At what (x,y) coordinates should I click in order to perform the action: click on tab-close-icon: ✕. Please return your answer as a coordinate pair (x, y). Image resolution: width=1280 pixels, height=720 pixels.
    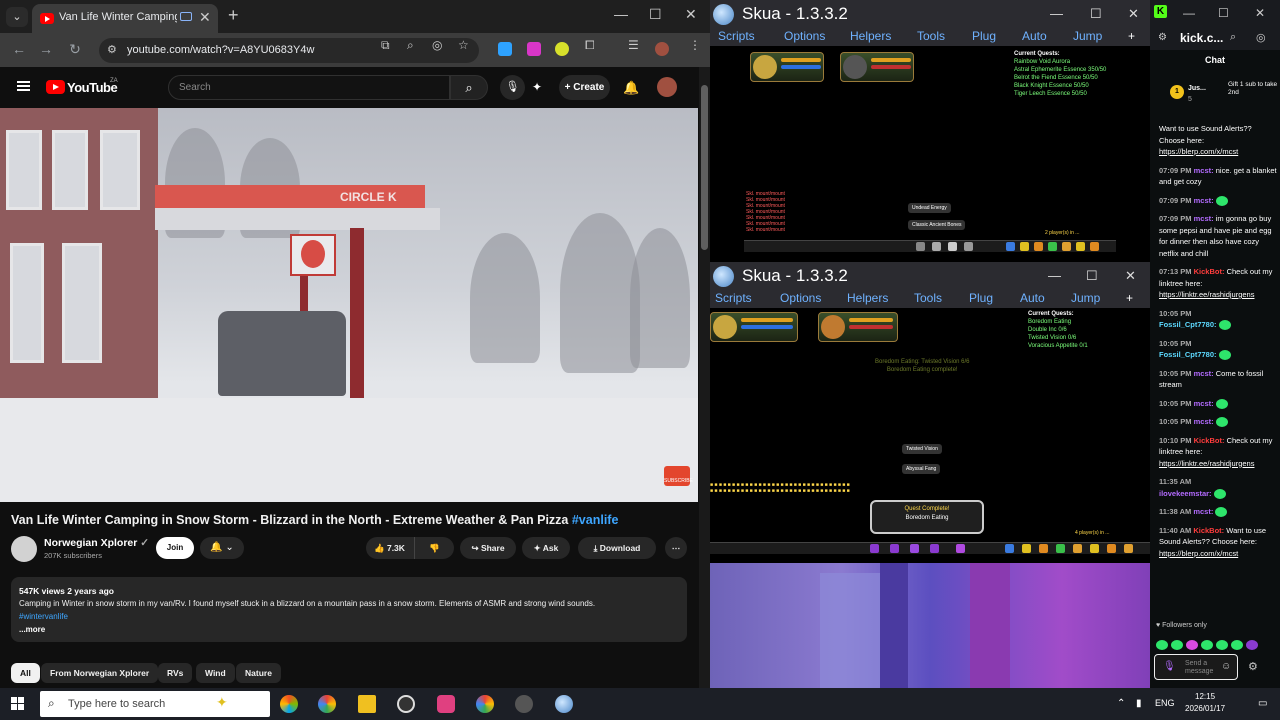
    Looking at the image, I should click on (205, 17).